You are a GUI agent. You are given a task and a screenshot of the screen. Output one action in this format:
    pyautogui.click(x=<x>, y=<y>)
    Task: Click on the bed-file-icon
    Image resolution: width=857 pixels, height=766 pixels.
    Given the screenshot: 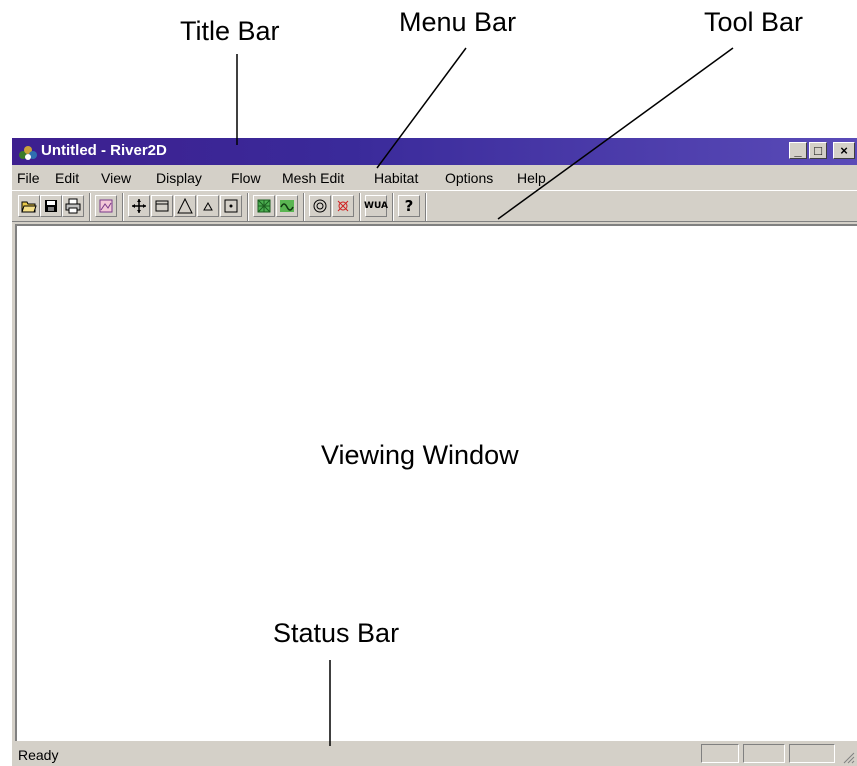 What is the action you would take?
    pyautogui.click(x=106, y=206)
    